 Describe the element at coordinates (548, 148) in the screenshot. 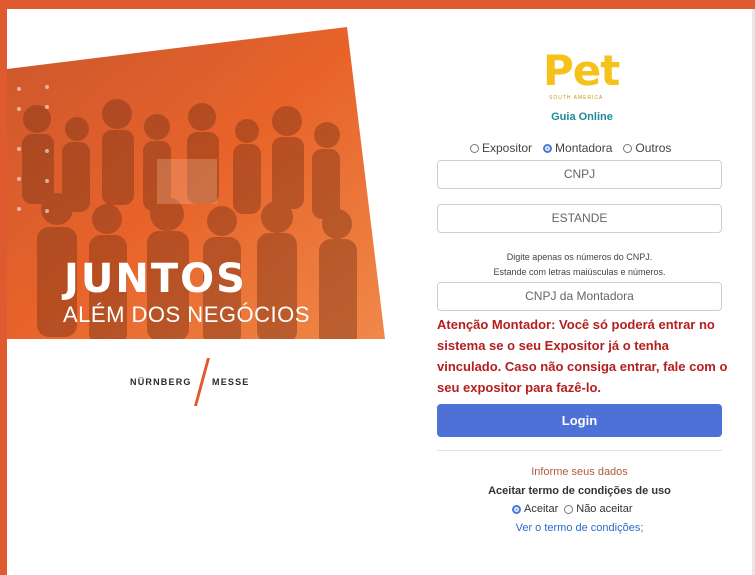

I see `radio-montadora-circle` at that location.